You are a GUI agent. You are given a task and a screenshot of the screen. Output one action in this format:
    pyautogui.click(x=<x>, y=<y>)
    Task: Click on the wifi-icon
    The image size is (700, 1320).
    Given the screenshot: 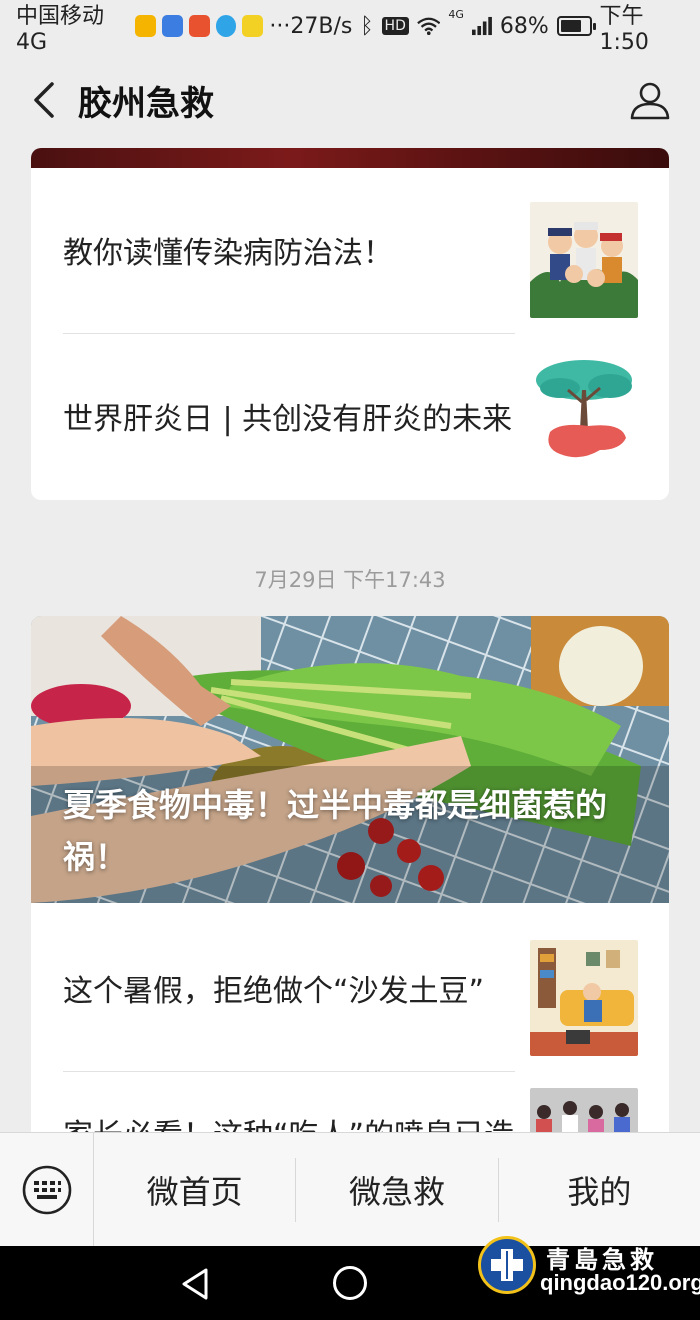 What is the action you would take?
    pyautogui.click(x=429, y=26)
    